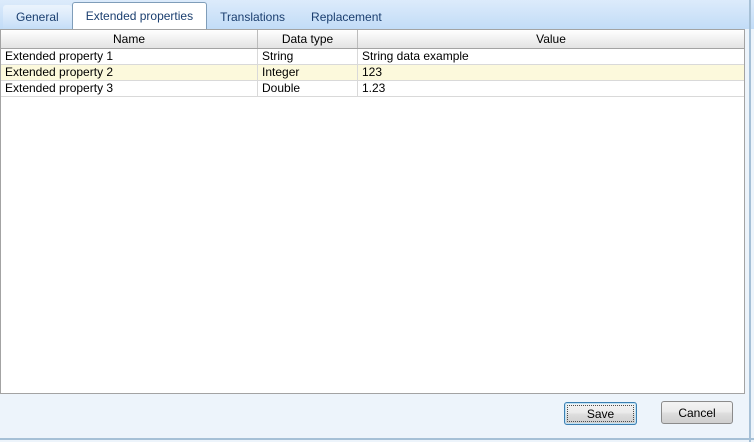  I want to click on window-bottom-edge, so click(377, 439).